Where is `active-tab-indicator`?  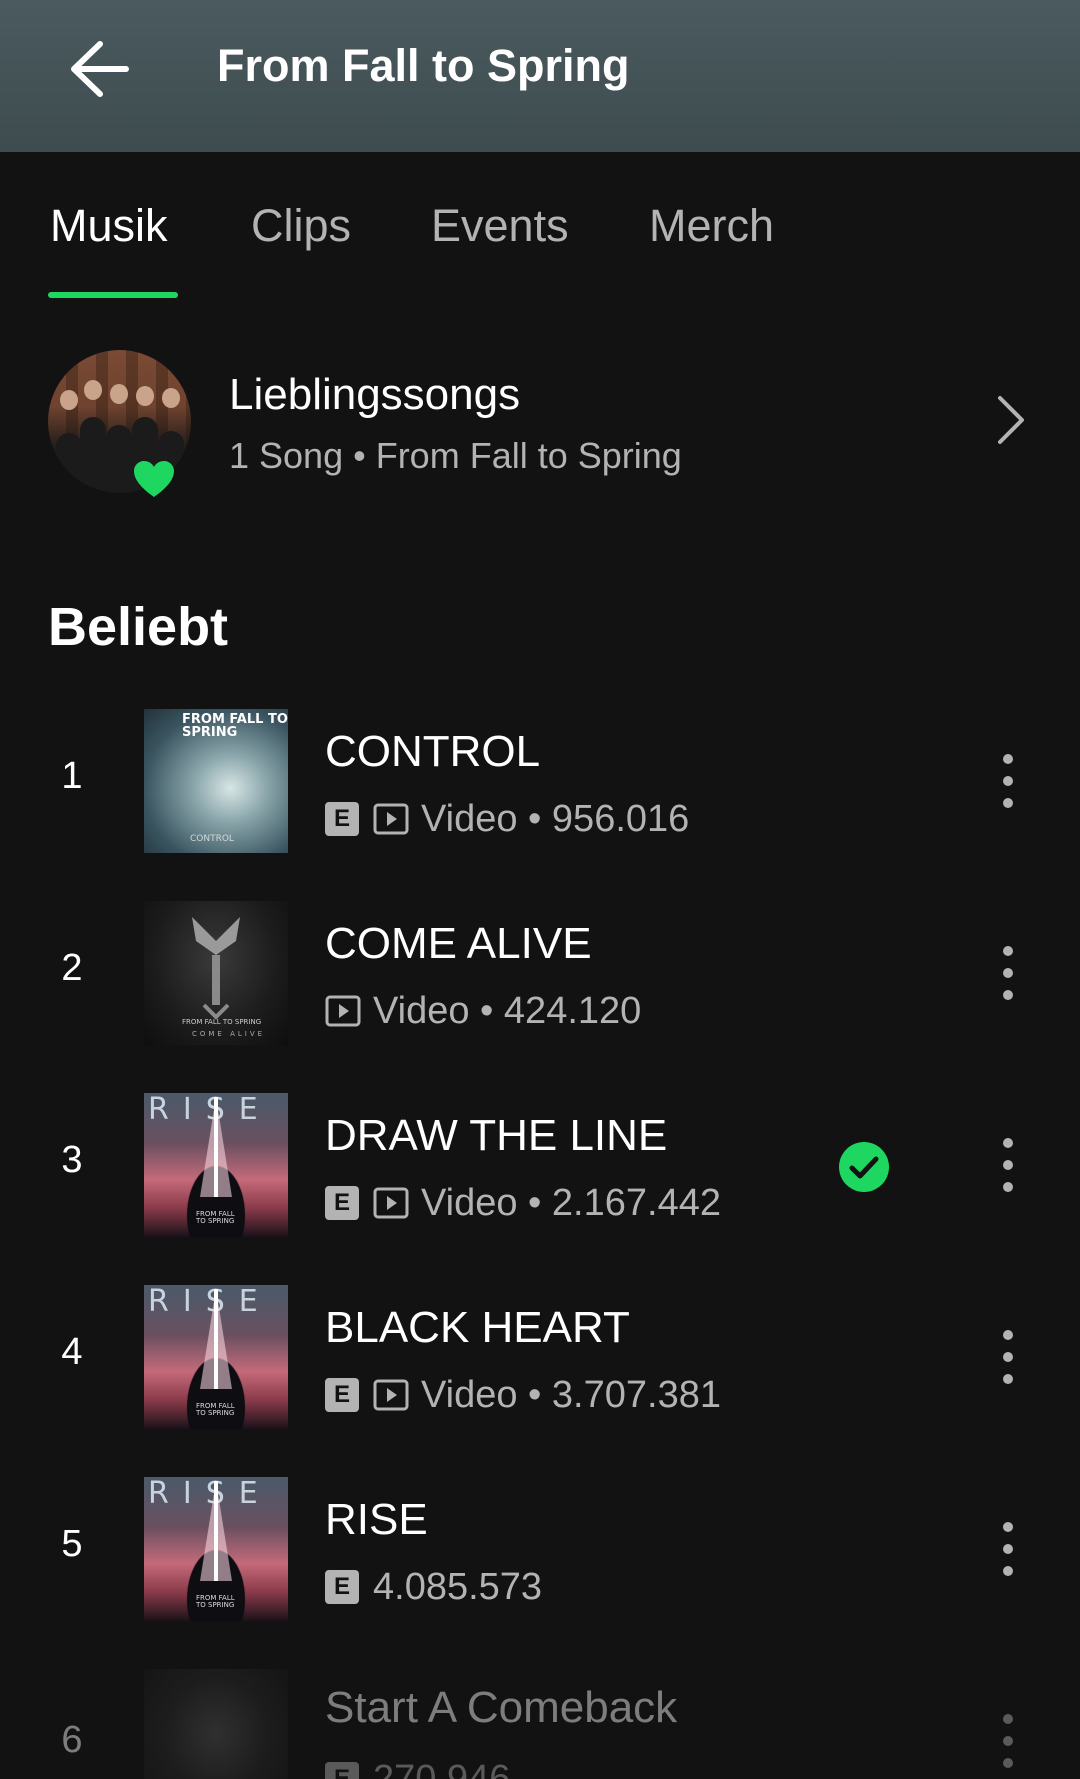
active-tab-indicator is located at coordinates (113, 295).